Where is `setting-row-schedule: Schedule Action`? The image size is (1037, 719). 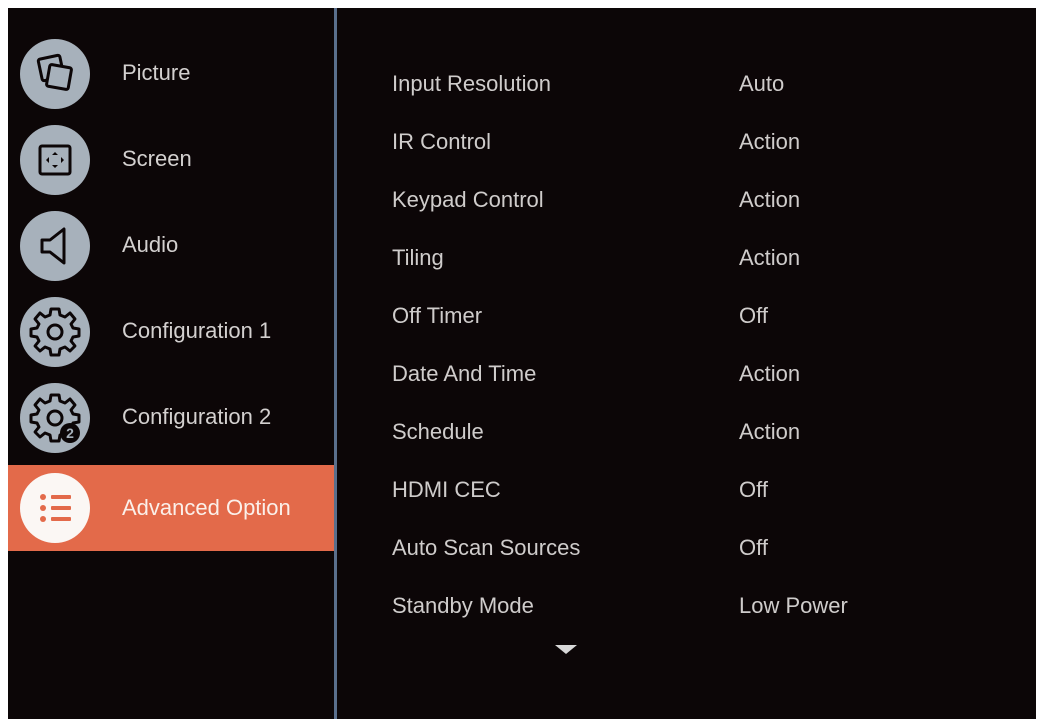
setting-row-schedule: Schedule Action is located at coordinates (686, 435).